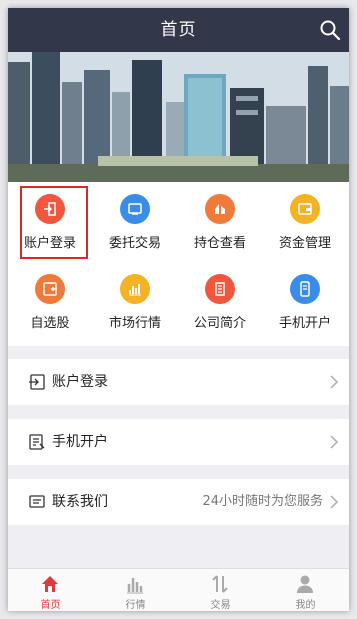 This screenshot has height=619, width=357. Describe the element at coordinates (178, 382) in the screenshot. I see `list-item-account-login: 账户登录` at that location.